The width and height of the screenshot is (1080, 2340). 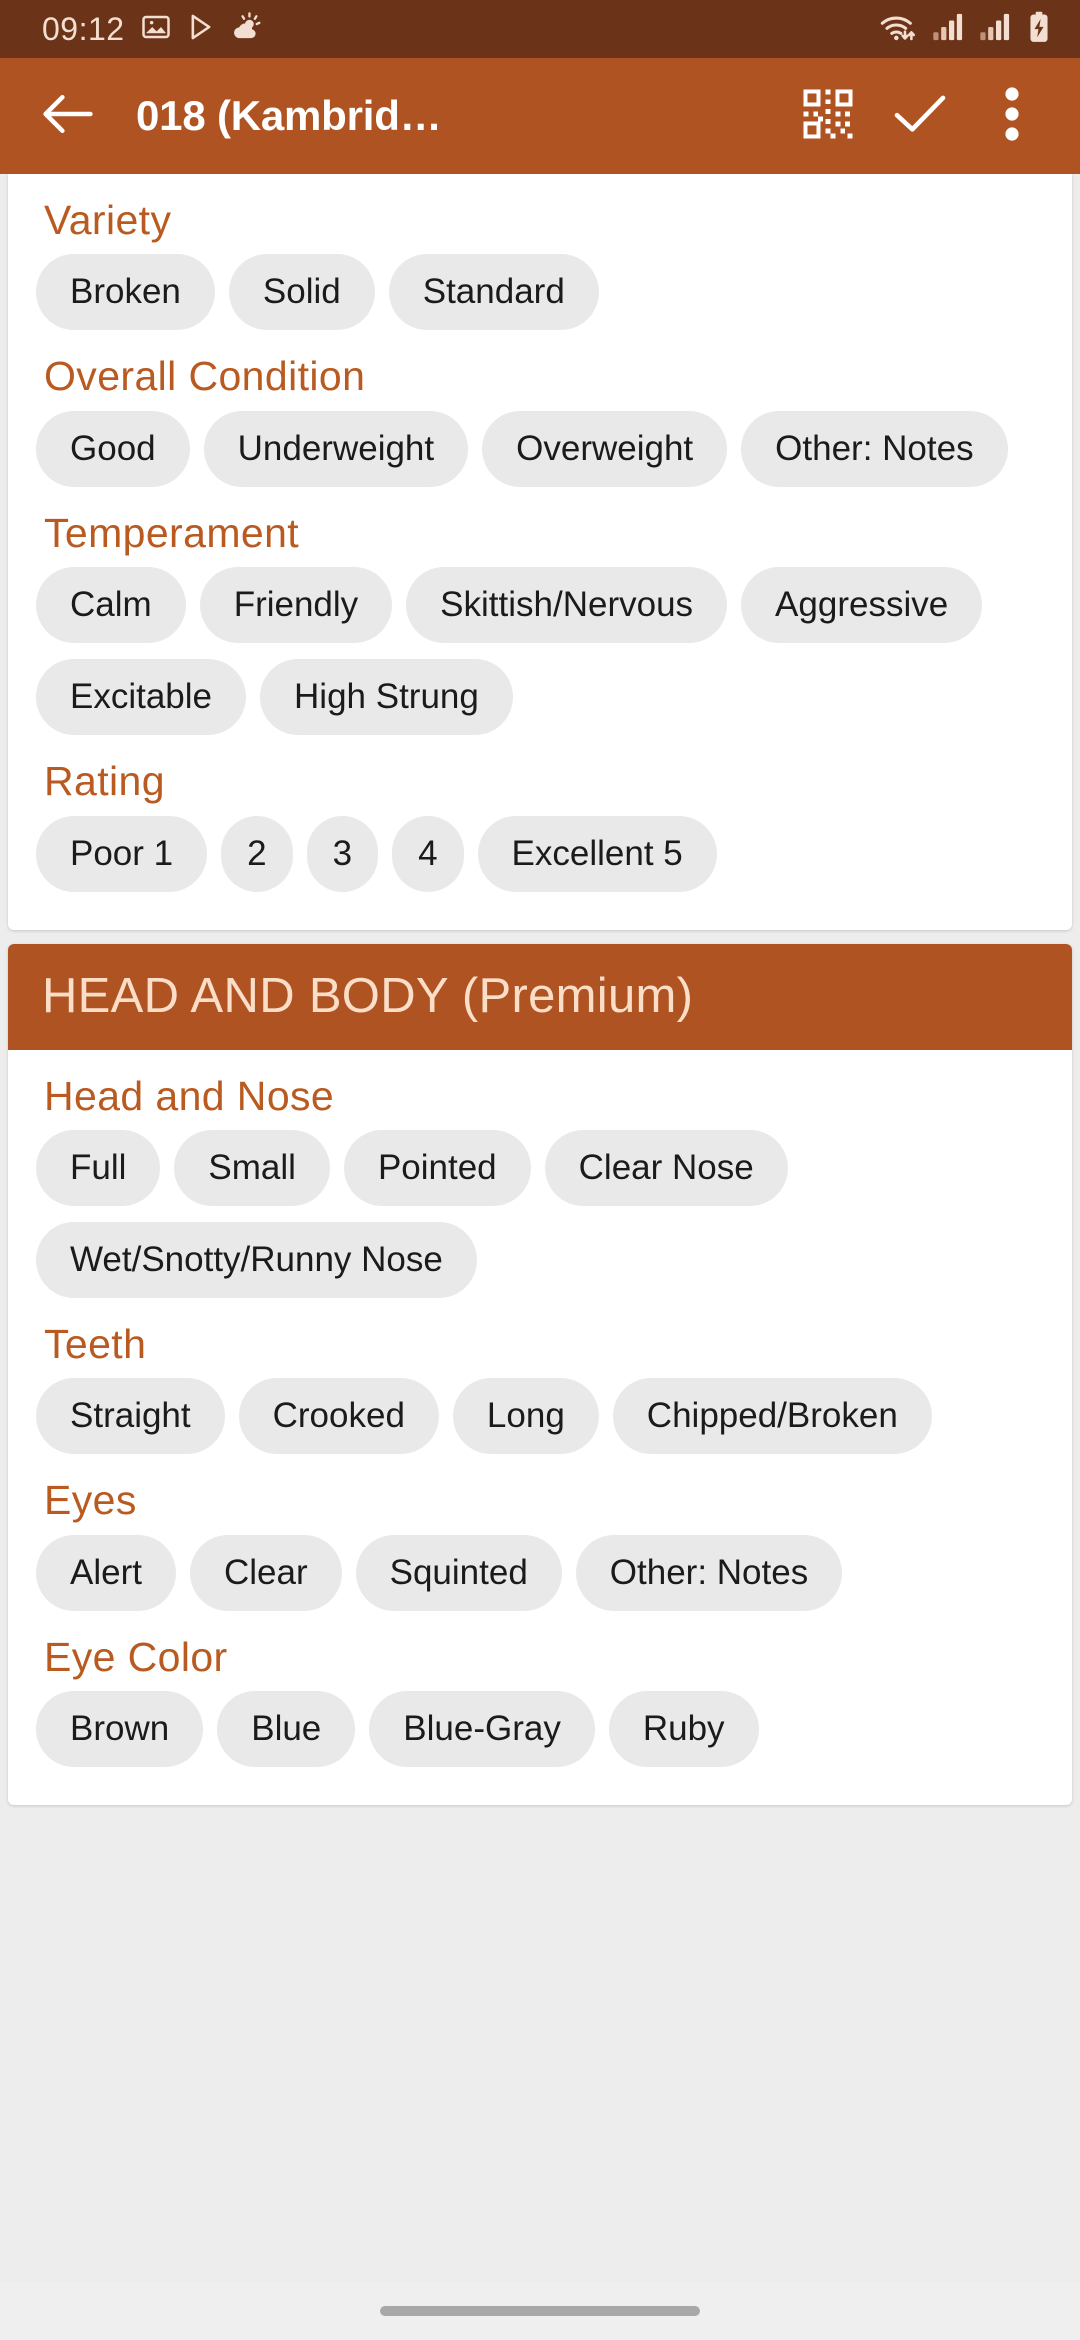 I want to click on overflow-menu-icon, so click(x=1012, y=116).